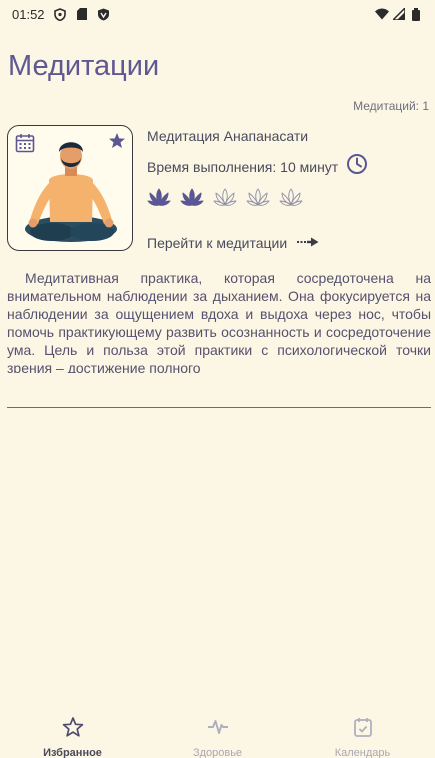  I want to click on duration-row: Время выполнения: 10 минут, so click(257, 166).